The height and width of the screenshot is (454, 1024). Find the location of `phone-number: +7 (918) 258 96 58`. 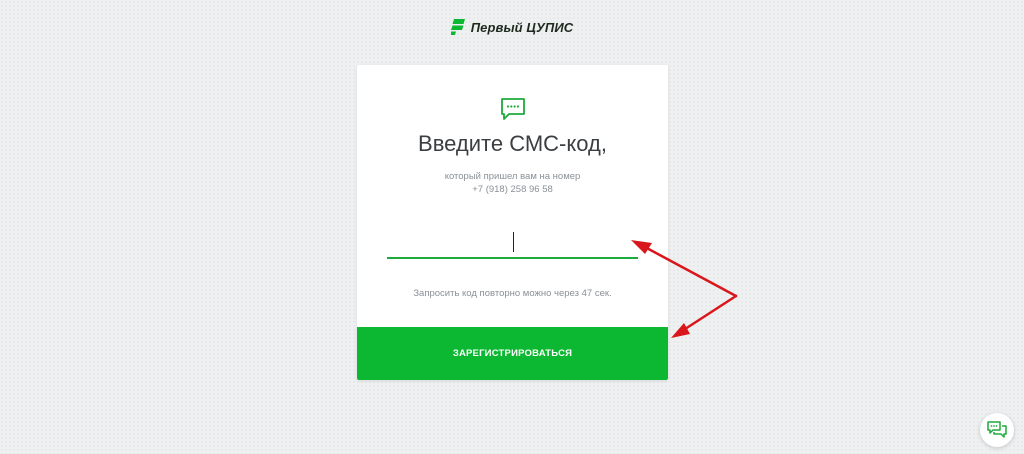

phone-number: +7 (918) 258 96 58 is located at coordinates (512, 189).